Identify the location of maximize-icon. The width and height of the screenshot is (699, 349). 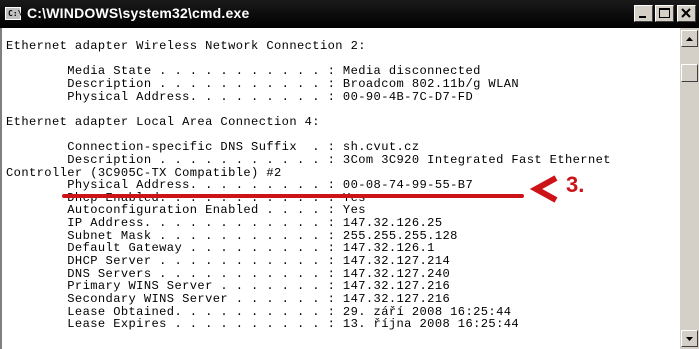
(664, 13).